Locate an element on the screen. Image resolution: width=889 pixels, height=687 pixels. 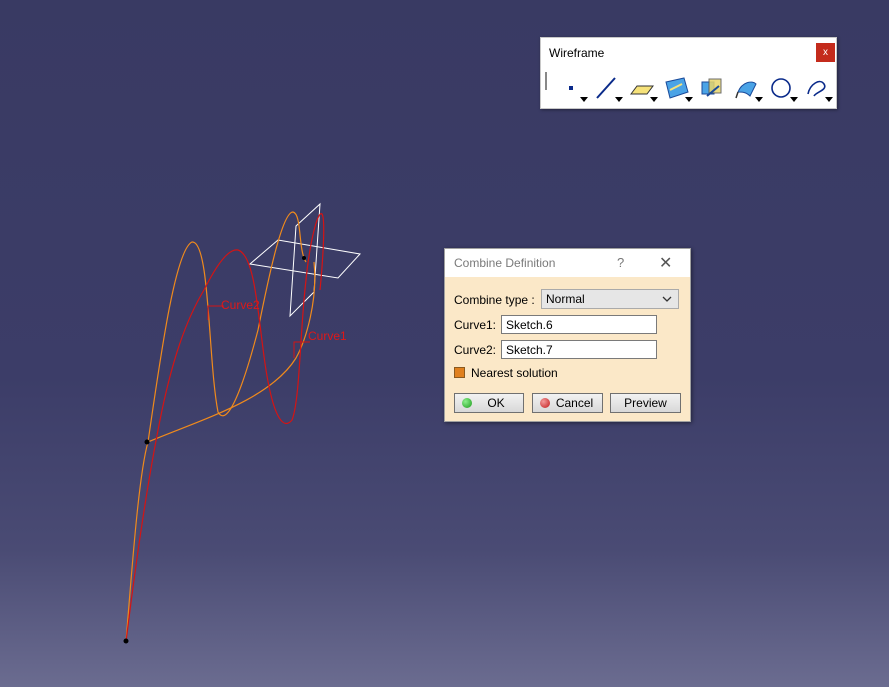
combine-type-label: Combine type : is located at coordinates (494, 300).